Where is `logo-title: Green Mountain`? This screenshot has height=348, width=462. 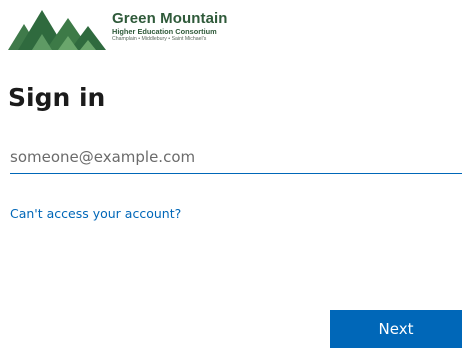
logo-title: Green Mountain is located at coordinates (170, 18).